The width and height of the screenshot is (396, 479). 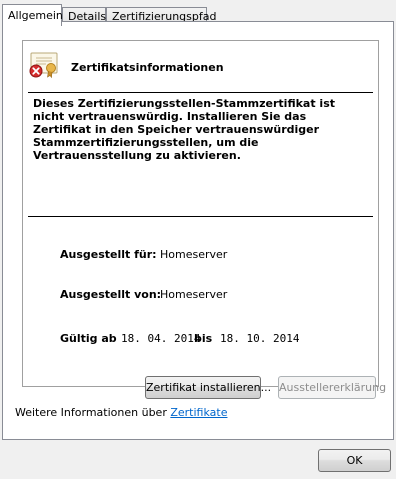 I want to click on issuer-statement-button: Ausstellererklärung, so click(x=332, y=387).